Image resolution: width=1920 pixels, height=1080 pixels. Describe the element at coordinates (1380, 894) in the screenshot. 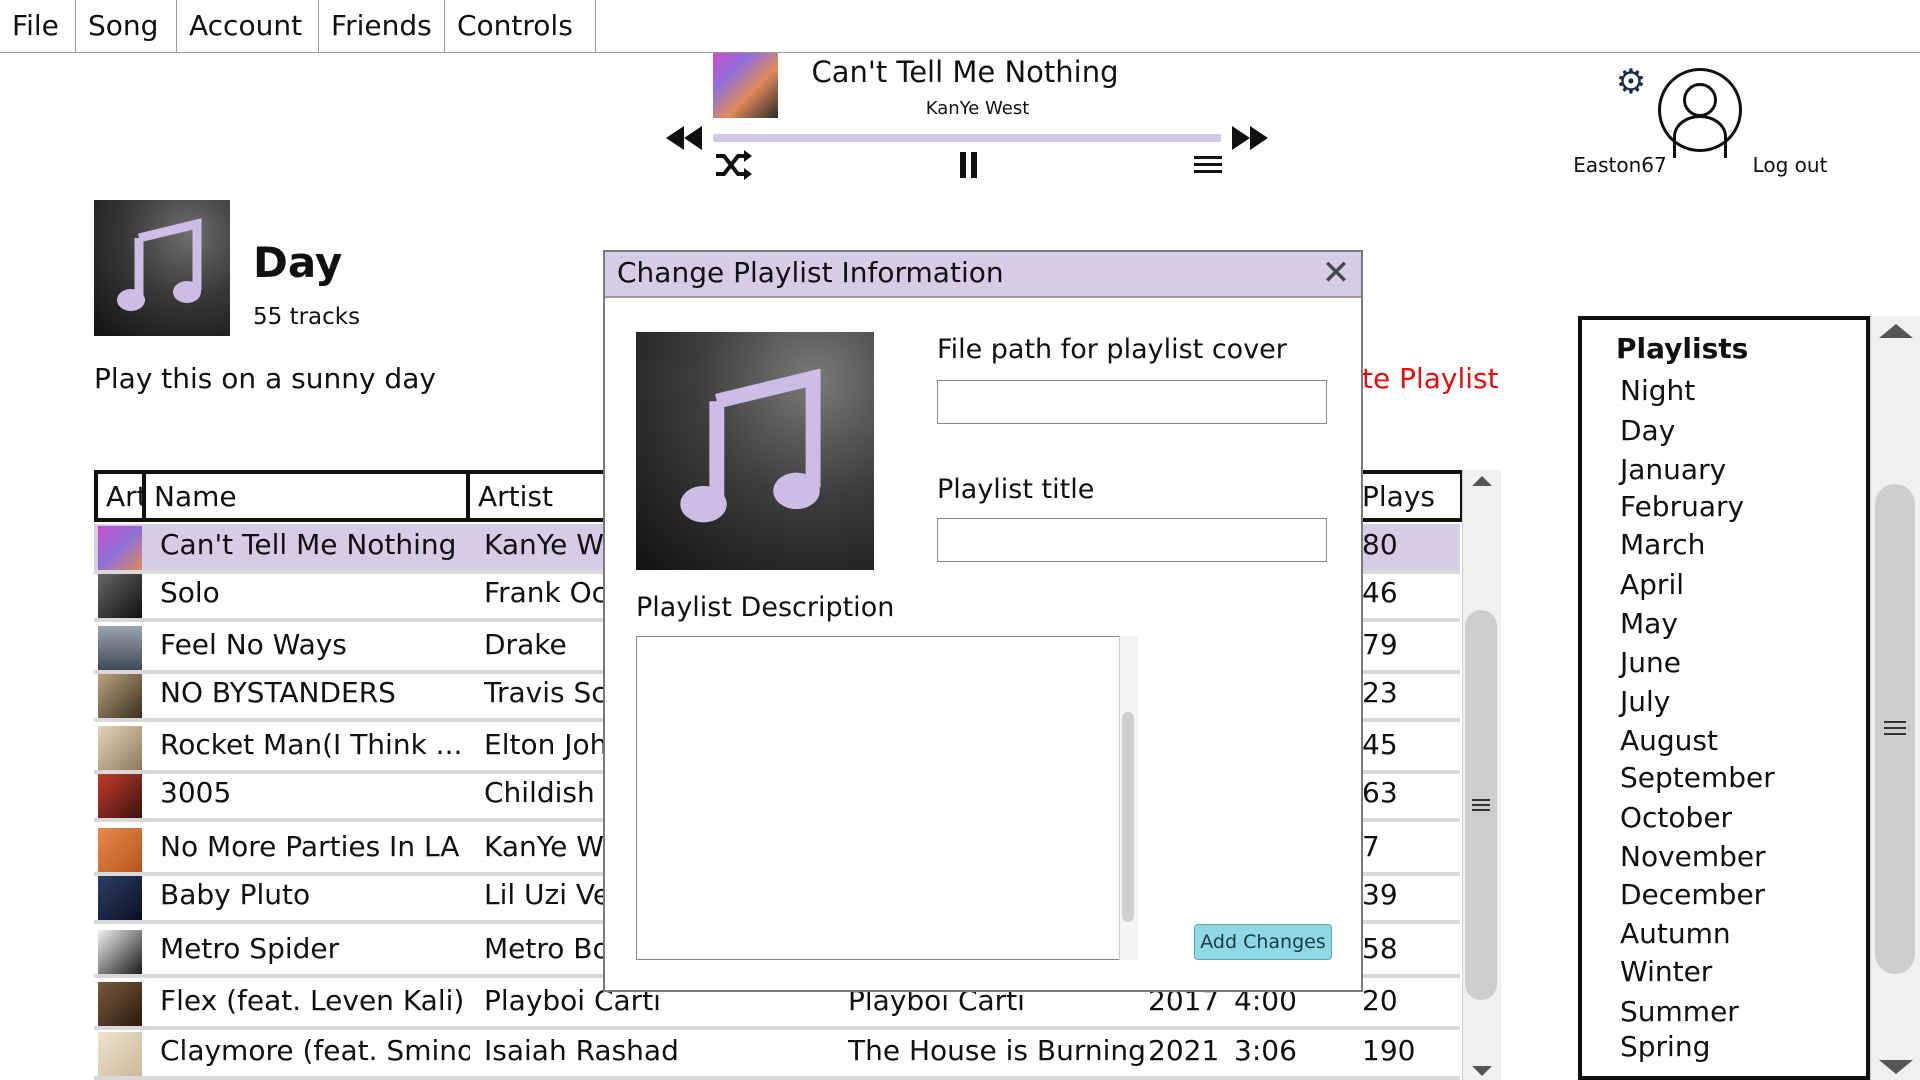

I see `track-plays: 39` at that location.